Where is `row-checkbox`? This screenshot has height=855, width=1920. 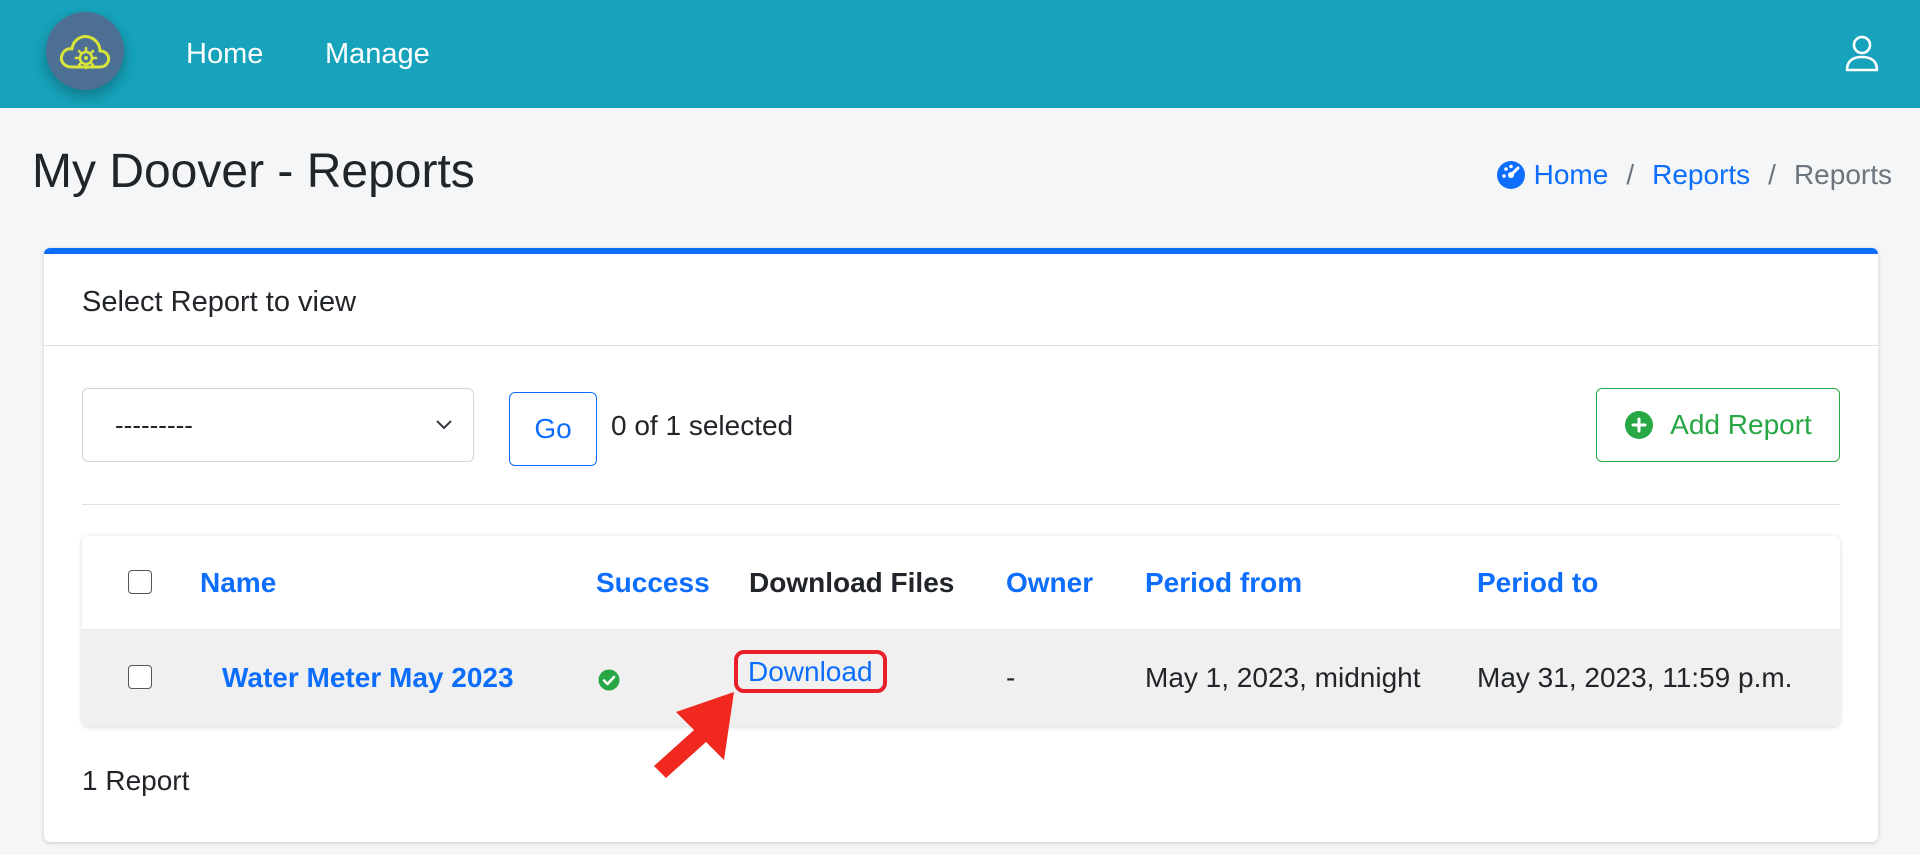 row-checkbox is located at coordinates (140, 677).